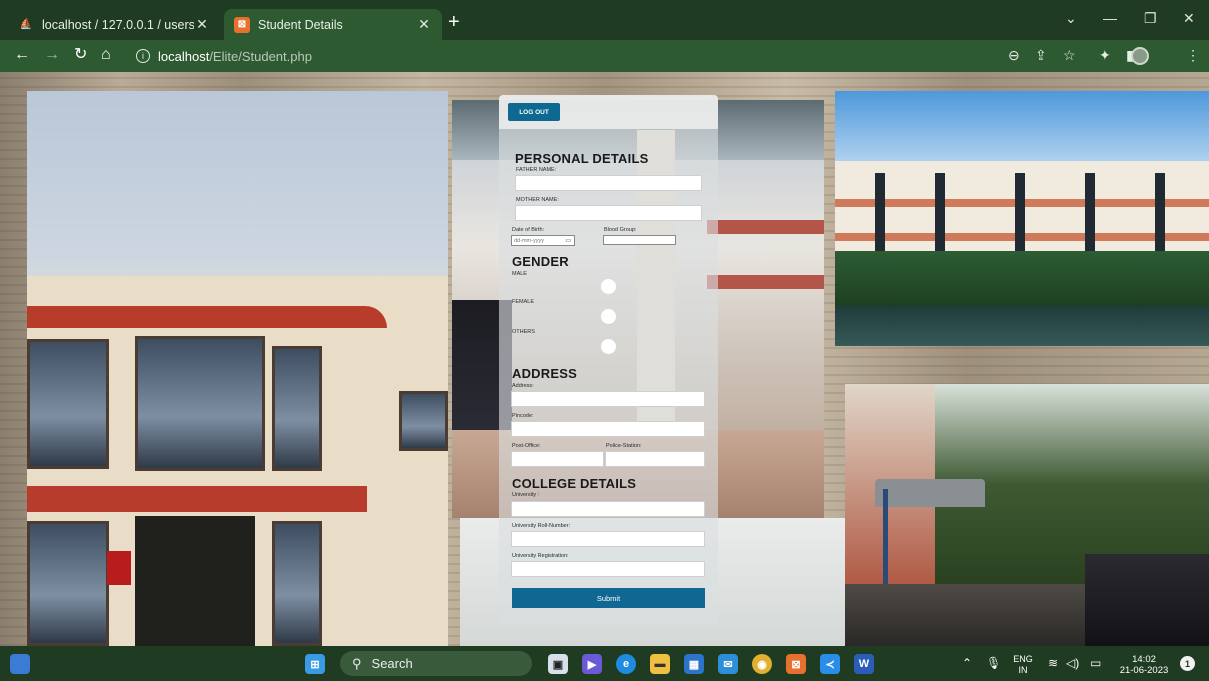 This screenshot has height=681, width=1209. I want to click on bookmark-star-icon: ☆, so click(1069, 55).